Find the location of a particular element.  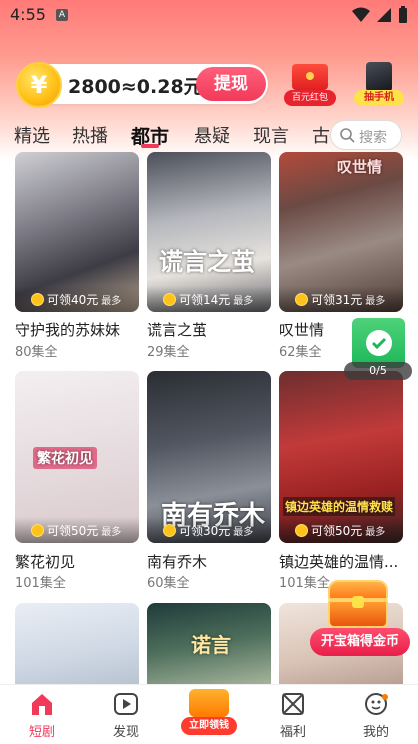

red-packet-label: 百元红包 is located at coordinates (310, 98).